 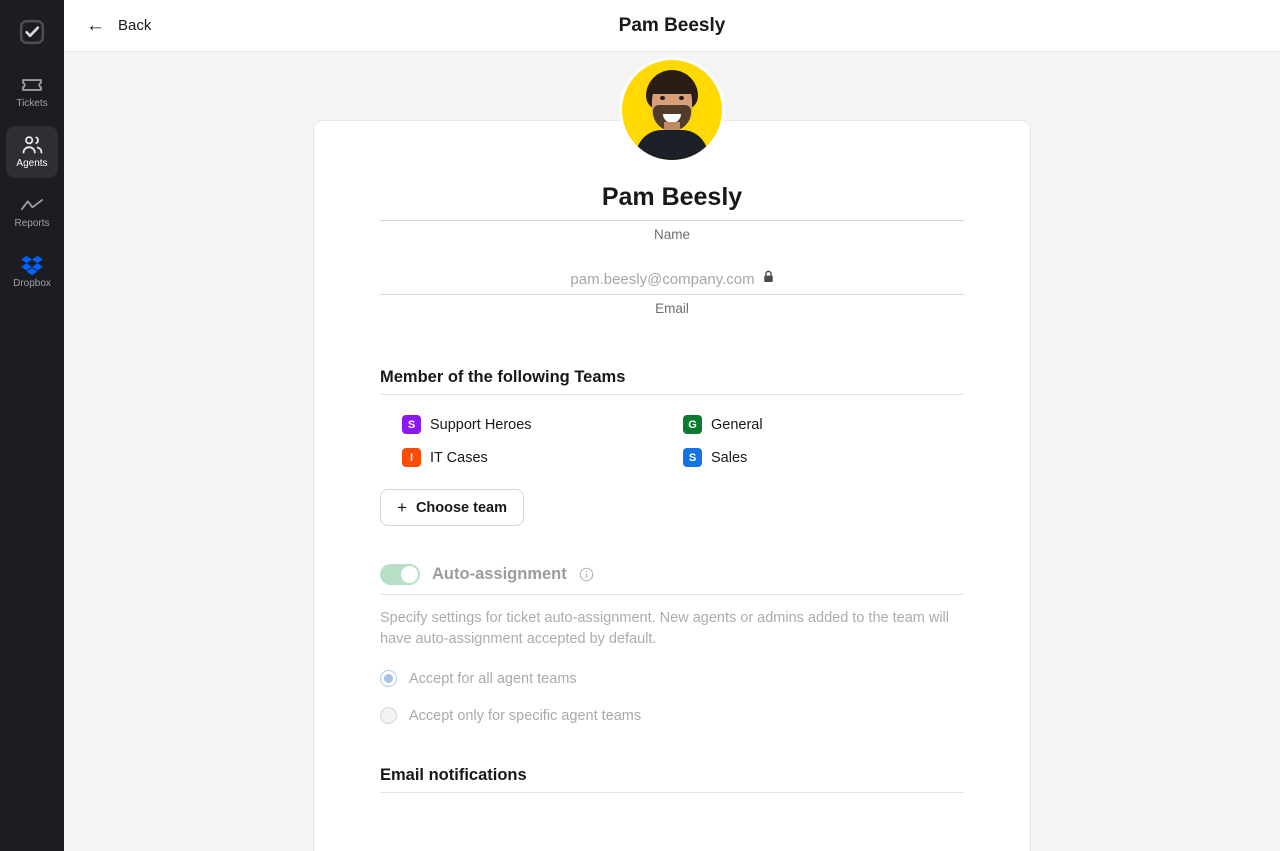 I want to click on avatar-eye-right, so click(x=681, y=98).